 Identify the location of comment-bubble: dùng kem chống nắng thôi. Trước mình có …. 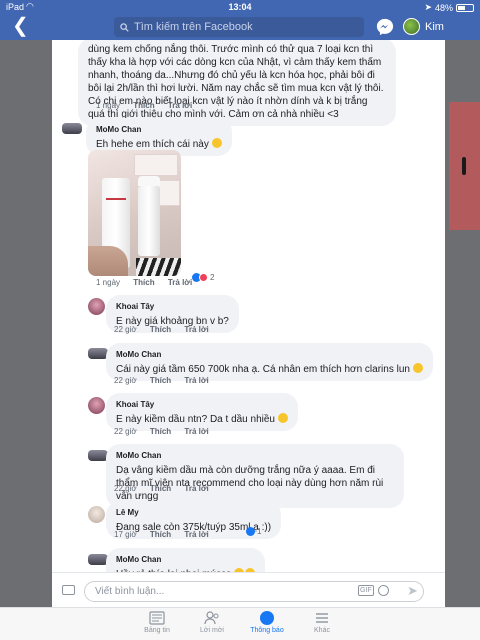
(237, 83).